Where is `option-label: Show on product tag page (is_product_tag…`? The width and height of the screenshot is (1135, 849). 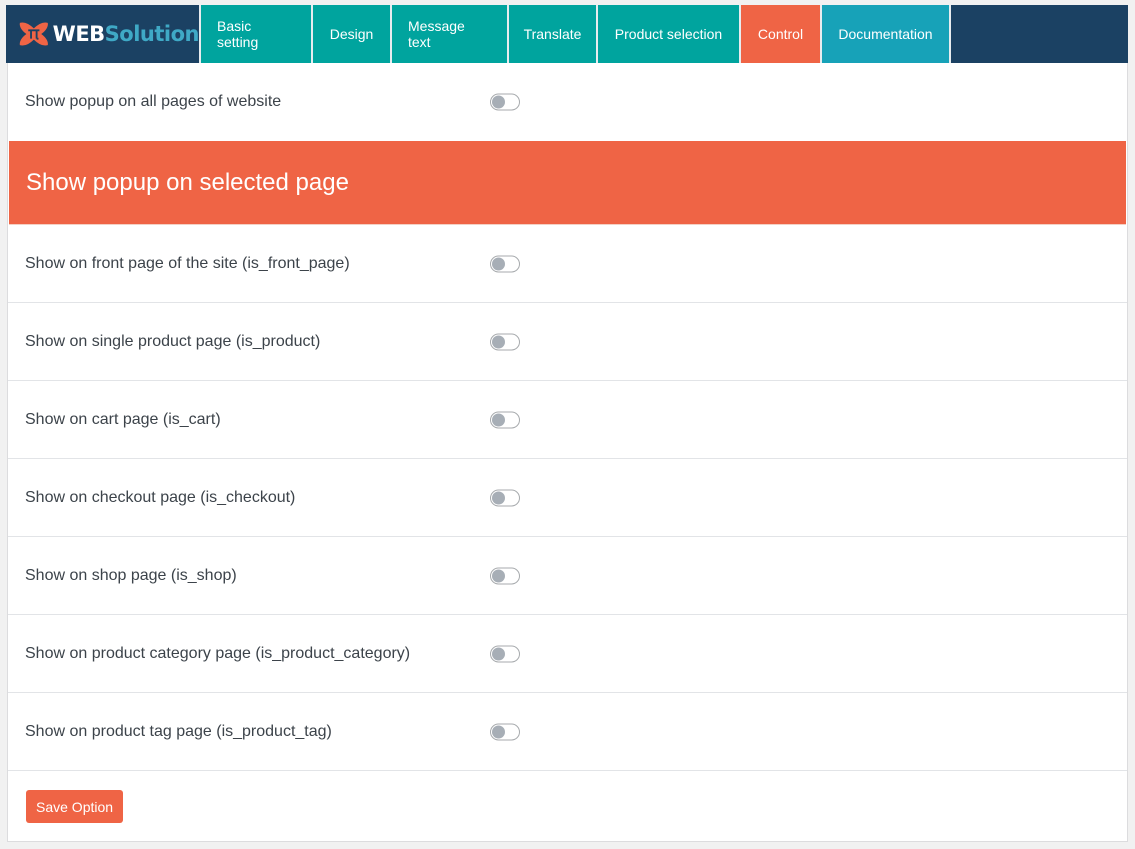 option-label: Show on product tag page (is_product_tag… is located at coordinates (178, 731).